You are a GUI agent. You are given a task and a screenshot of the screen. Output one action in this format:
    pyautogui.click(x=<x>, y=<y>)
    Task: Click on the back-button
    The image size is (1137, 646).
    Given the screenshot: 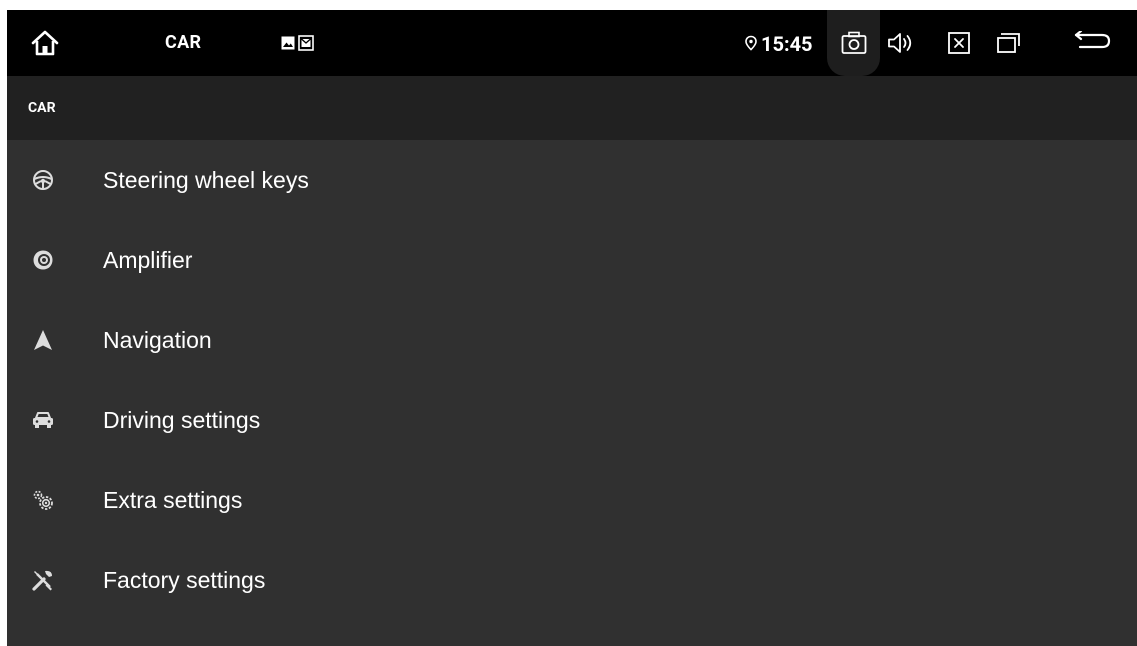 What is the action you would take?
    pyautogui.click(x=1092, y=43)
    